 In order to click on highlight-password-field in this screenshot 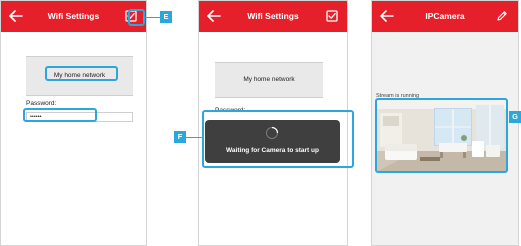, I will do `click(60, 115)`.